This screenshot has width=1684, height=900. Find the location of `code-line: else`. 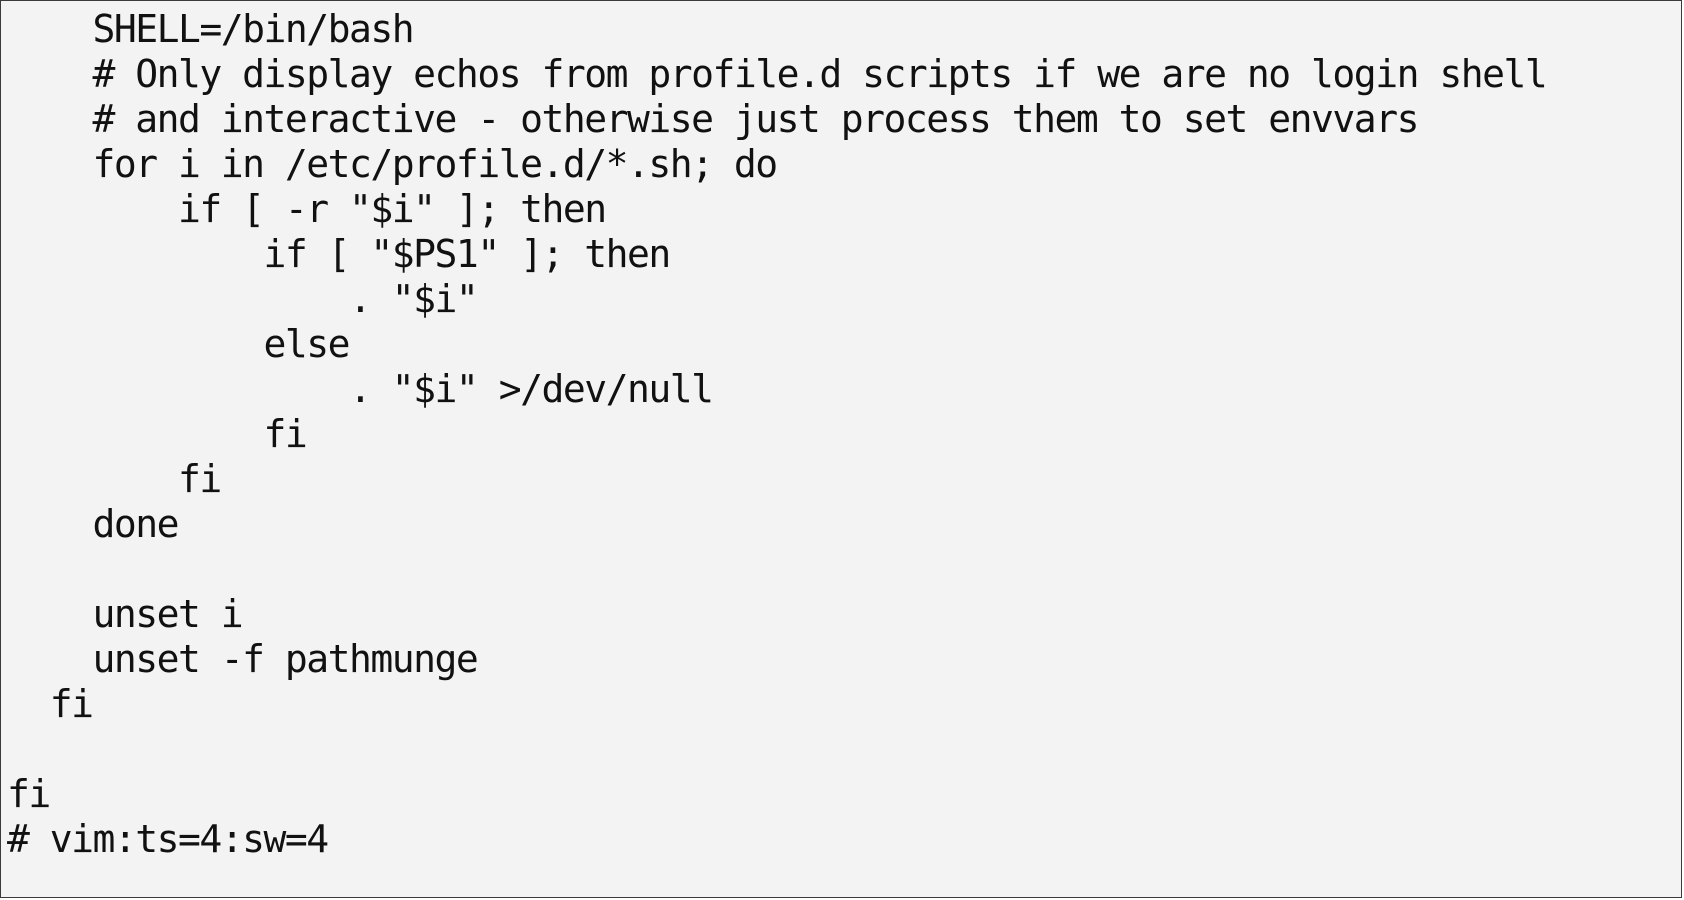

code-line: else is located at coordinates (179, 344).